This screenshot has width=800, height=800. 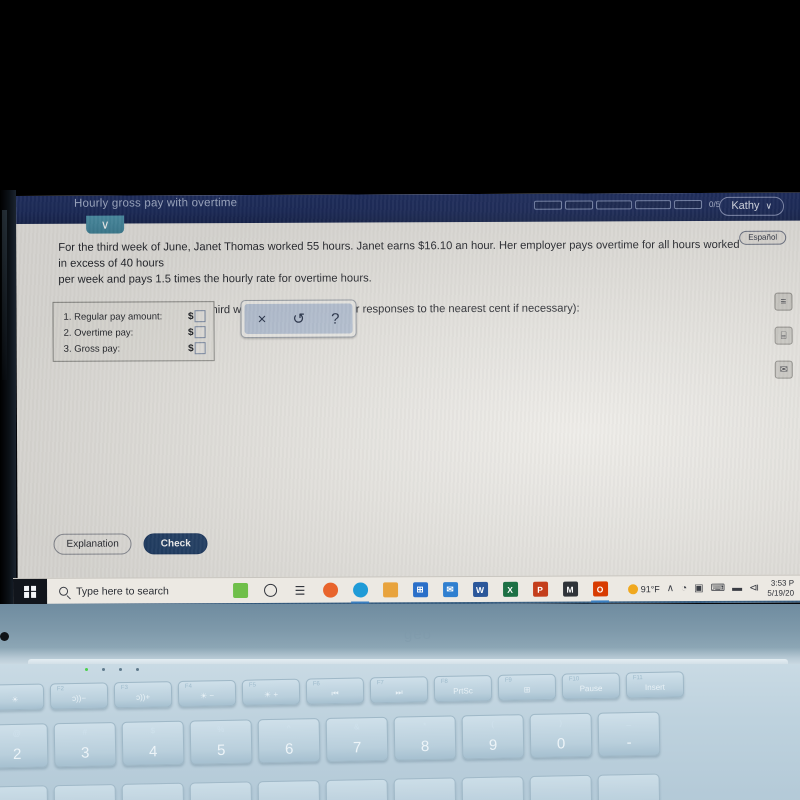 What do you see at coordinates (782, 583) in the screenshot?
I see `clock-time: 3:53 P` at bounding box center [782, 583].